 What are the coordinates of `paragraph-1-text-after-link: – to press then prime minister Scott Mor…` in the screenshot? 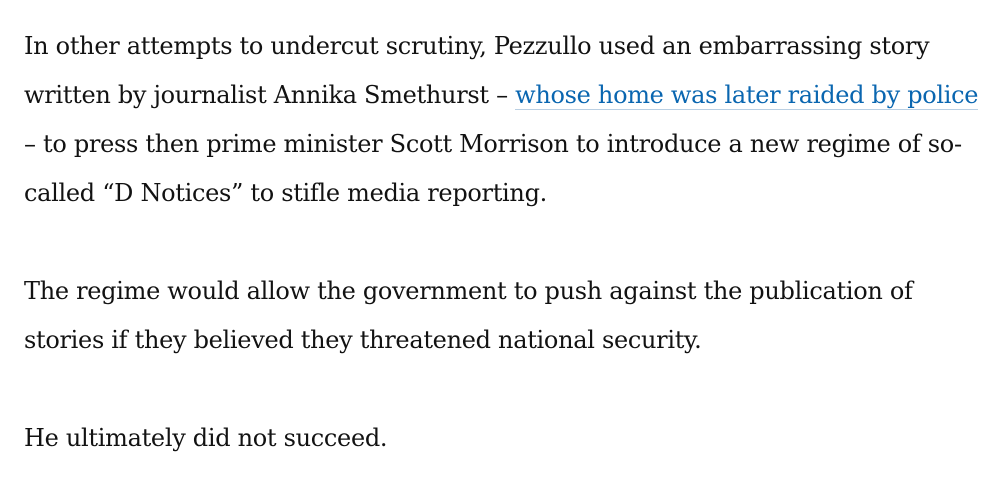 It's located at (493, 168).